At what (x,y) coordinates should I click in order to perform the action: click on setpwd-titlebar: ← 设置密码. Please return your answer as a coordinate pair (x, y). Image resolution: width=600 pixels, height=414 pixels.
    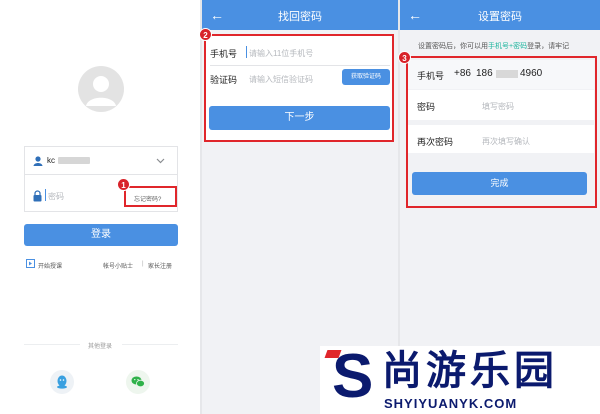
    Looking at the image, I should click on (500, 15).